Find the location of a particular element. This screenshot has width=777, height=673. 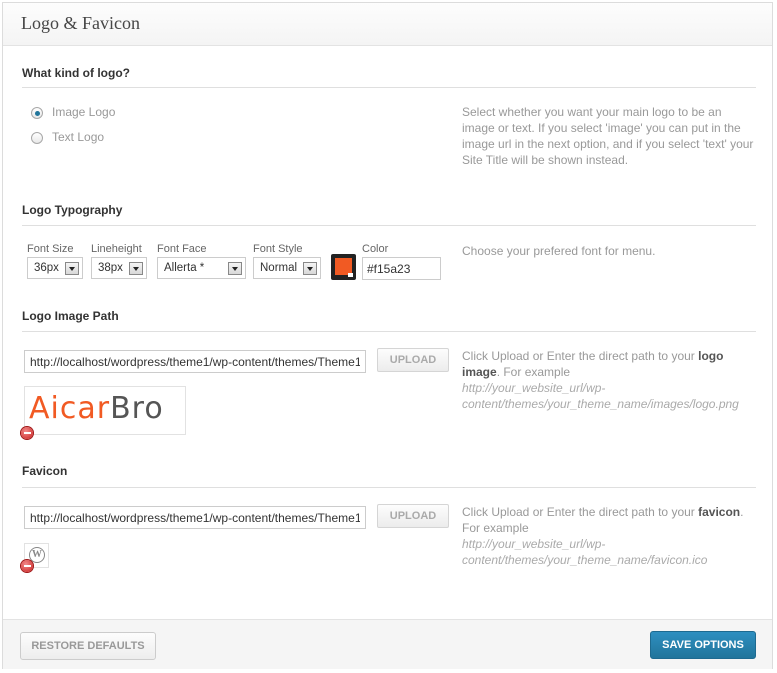

logo-path-input is located at coordinates (195, 361).